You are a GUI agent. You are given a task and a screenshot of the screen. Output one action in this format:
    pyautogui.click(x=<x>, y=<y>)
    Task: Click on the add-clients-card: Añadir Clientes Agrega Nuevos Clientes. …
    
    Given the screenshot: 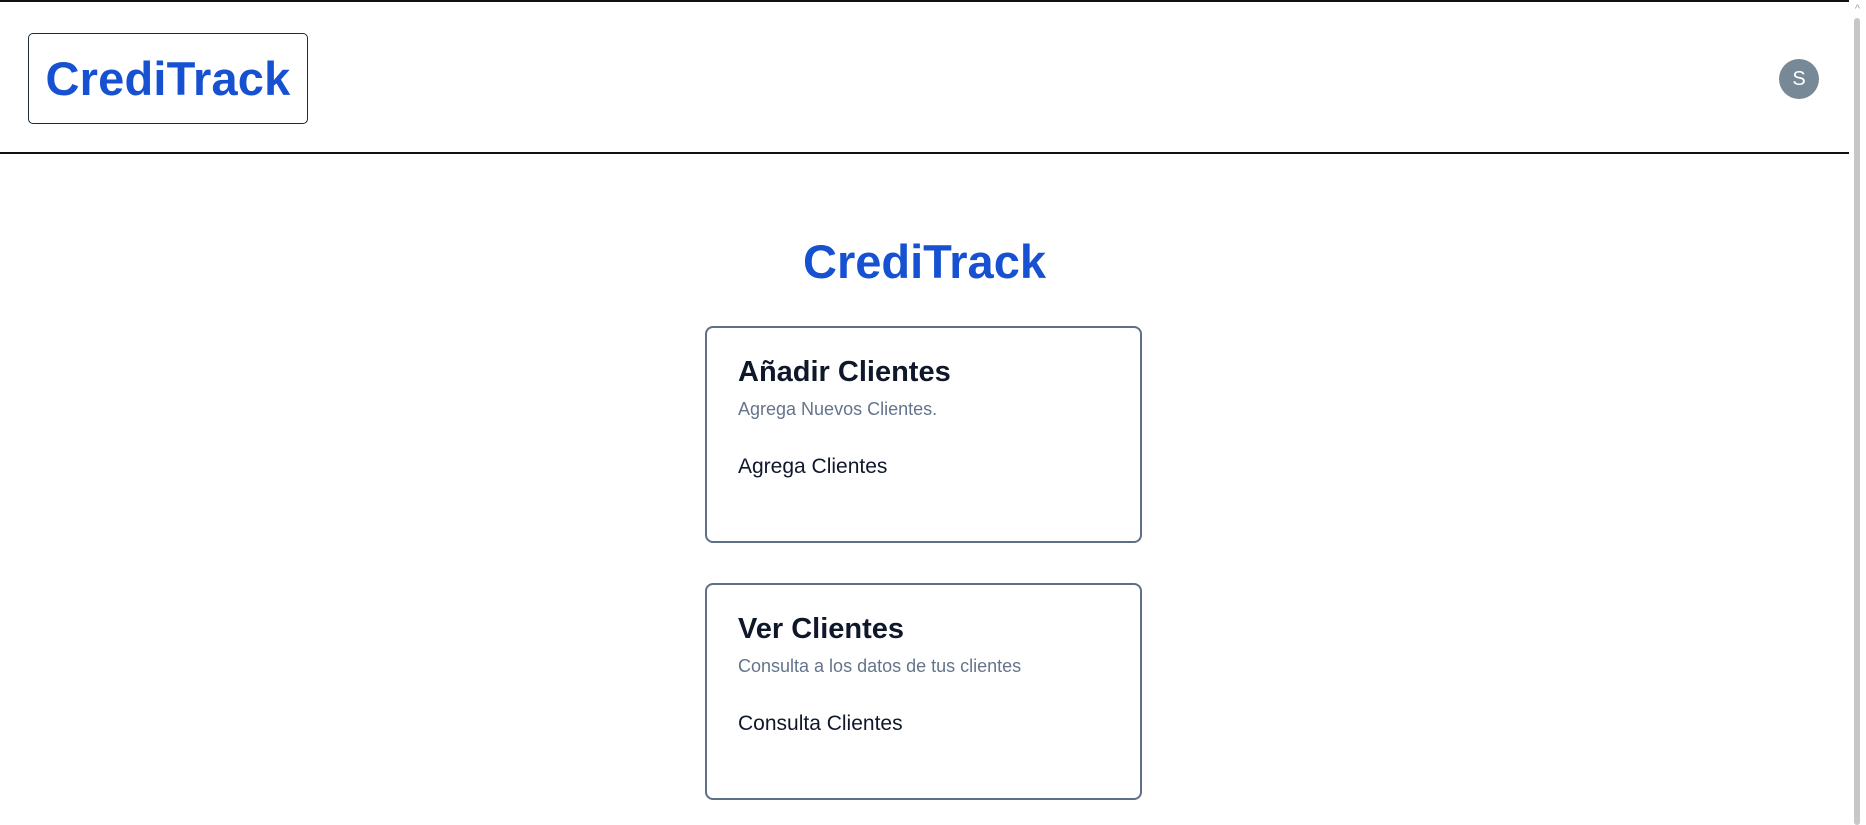 What is the action you would take?
    pyautogui.click(x=923, y=434)
    